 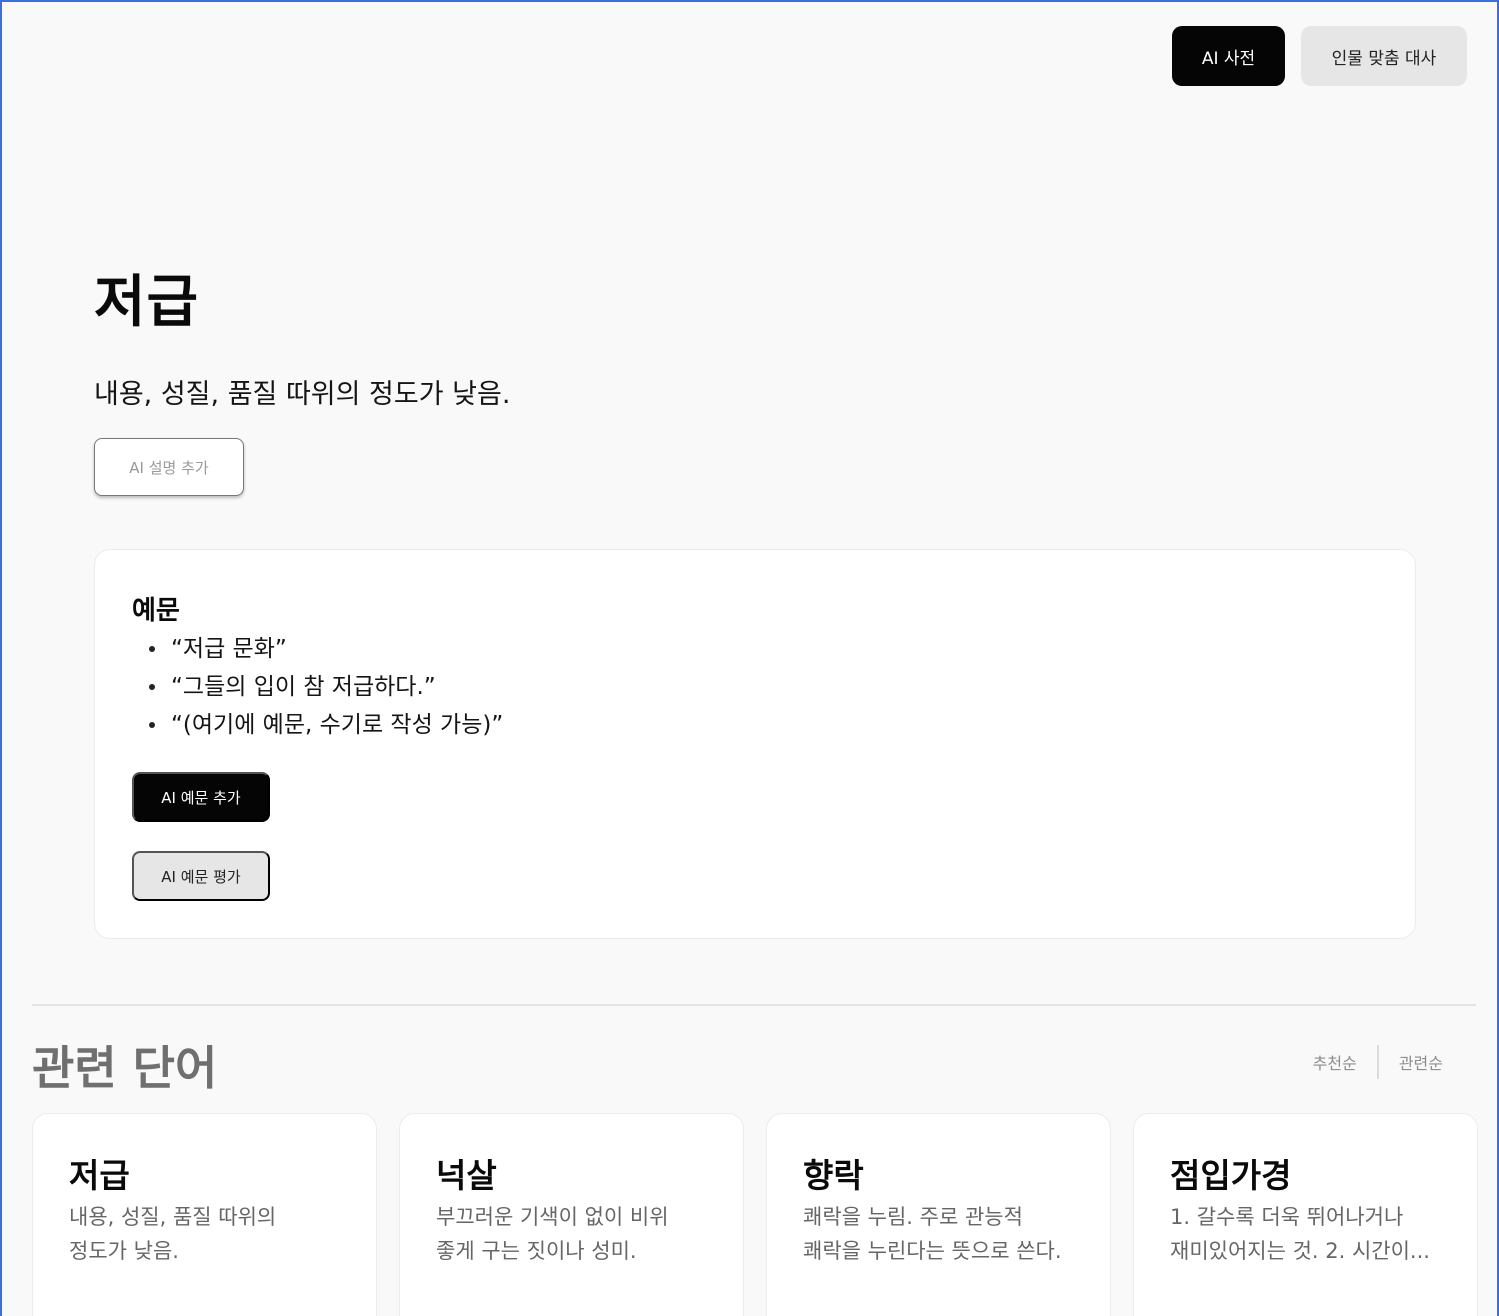 I want to click on example-item: “저급 문화”, so click(x=317, y=649).